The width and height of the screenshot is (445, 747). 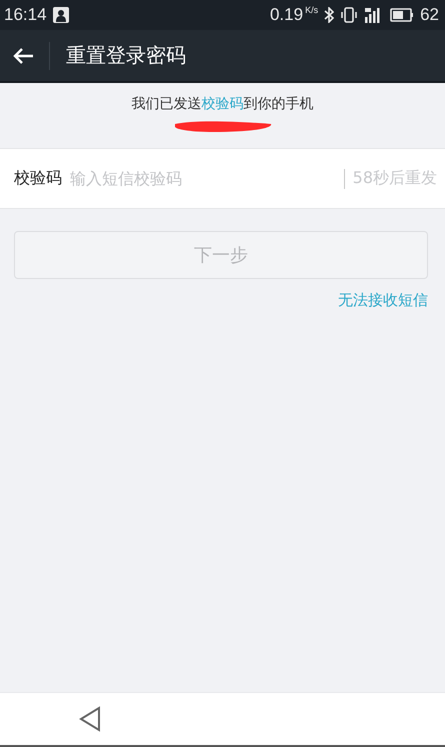 What do you see at coordinates (23, 55) in the screenshot?
I see `back-arrow-icon` at bounding box center [23, 55].